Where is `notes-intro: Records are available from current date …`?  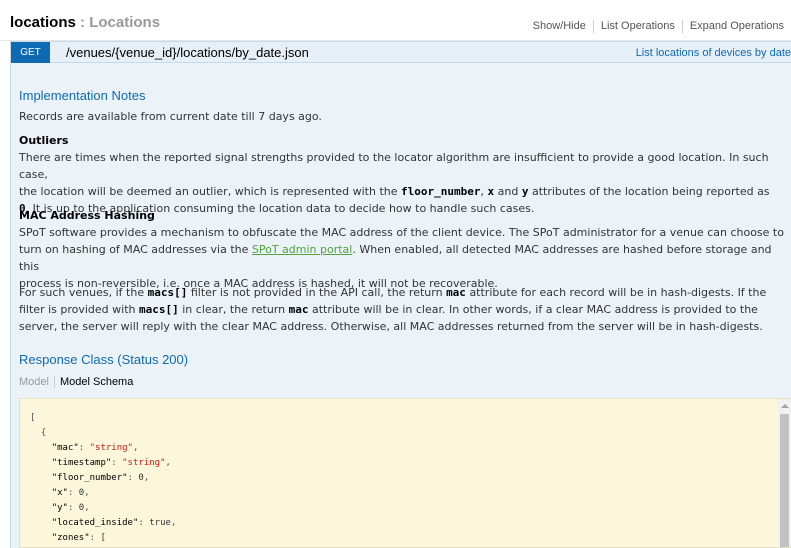 notes-intro: Records are available from current date … is located at coordinates (170, 116).